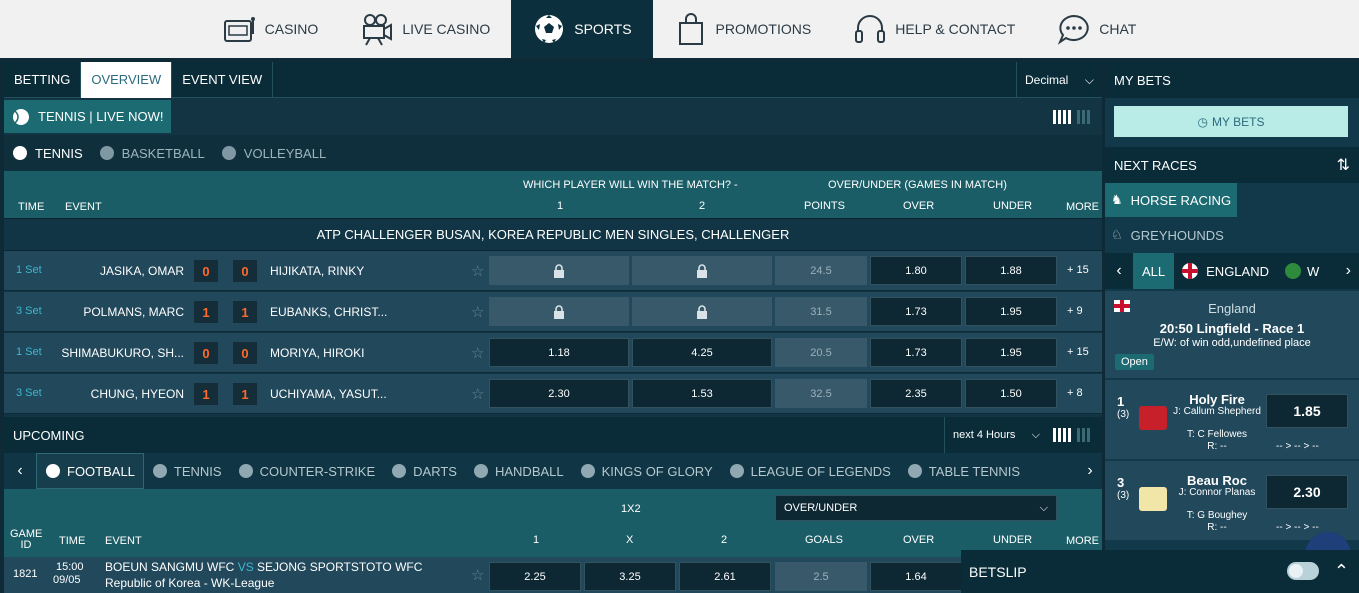 This screenshot has width=1359, height=593. What do you see at coordinates (1343, 165) in the screenshot?
I see `sort-icon: ⇅` at bounding box center [1343, 165].